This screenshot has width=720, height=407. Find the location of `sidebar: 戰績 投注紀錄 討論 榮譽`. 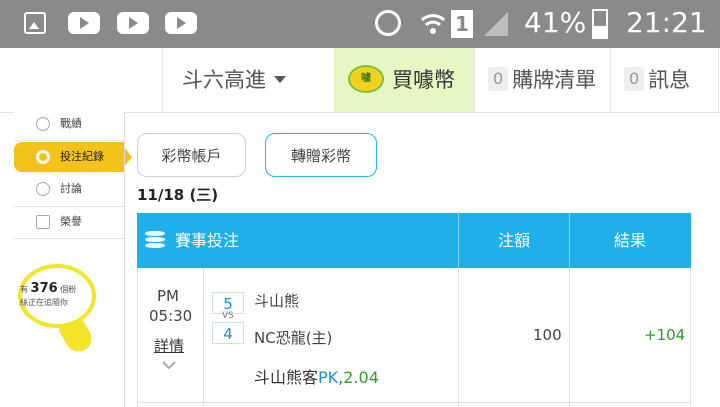

sidebar: 戰績 投注紀錄 討論 榮譽 is located at coordinates (73, 258).